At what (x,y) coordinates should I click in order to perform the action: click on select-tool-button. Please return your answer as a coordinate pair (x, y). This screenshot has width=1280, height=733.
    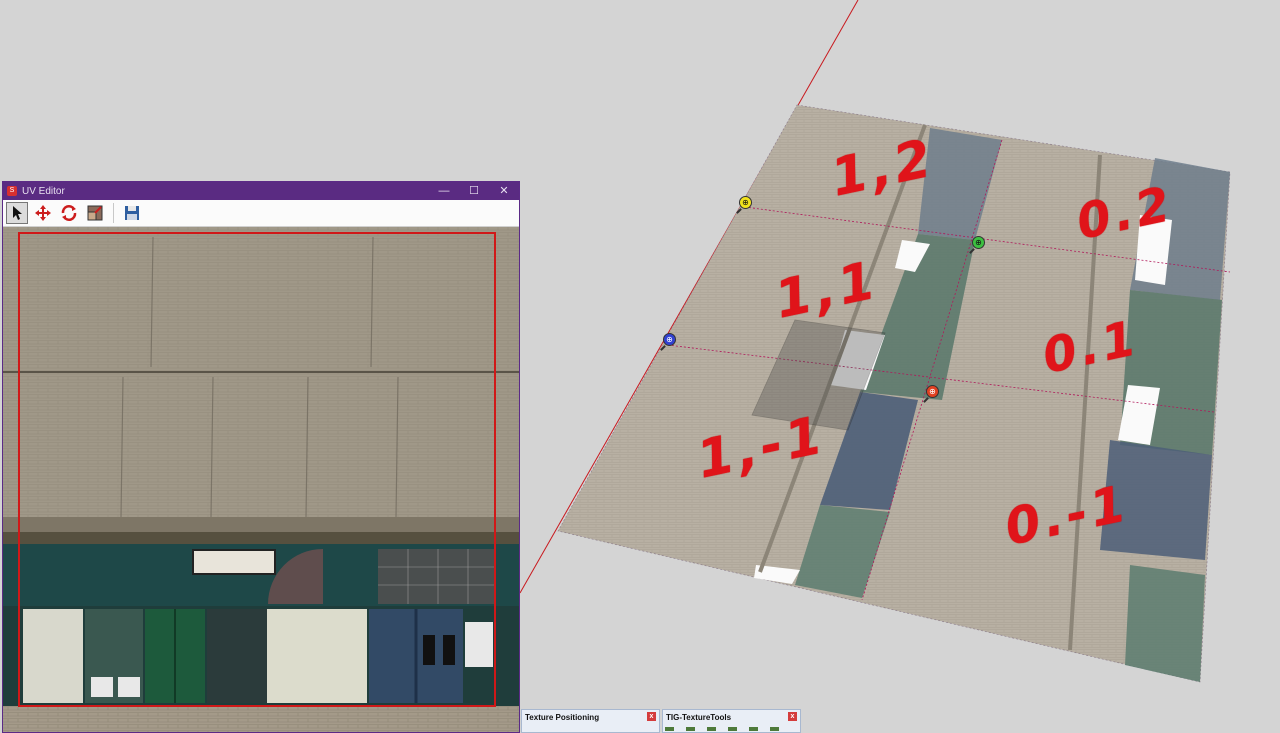
    Looking at the image, I should click on (17, 213).